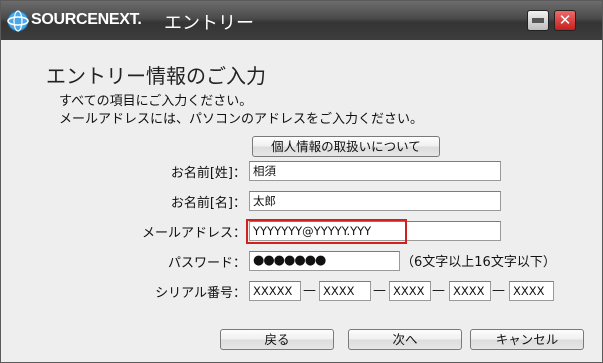 This screenshot has width=603, height=363. What do you see at coordinates (206, 263) in the screenshot?
I see `password-label: パスワード：` at bounding box center [206, 263].